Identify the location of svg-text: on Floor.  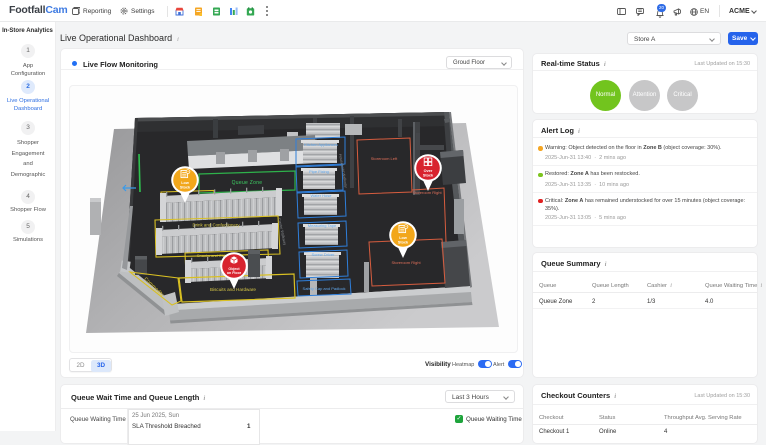
(234, 273).